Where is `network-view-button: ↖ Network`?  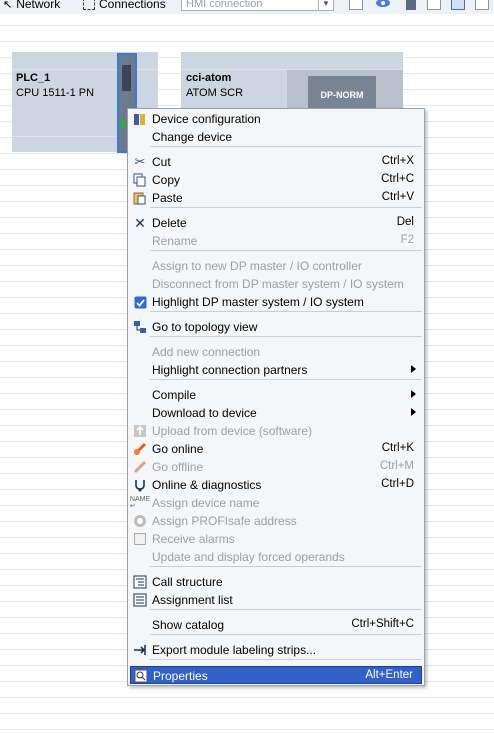 network-view-button: ↖ Network is located at coordinates (31, 6).